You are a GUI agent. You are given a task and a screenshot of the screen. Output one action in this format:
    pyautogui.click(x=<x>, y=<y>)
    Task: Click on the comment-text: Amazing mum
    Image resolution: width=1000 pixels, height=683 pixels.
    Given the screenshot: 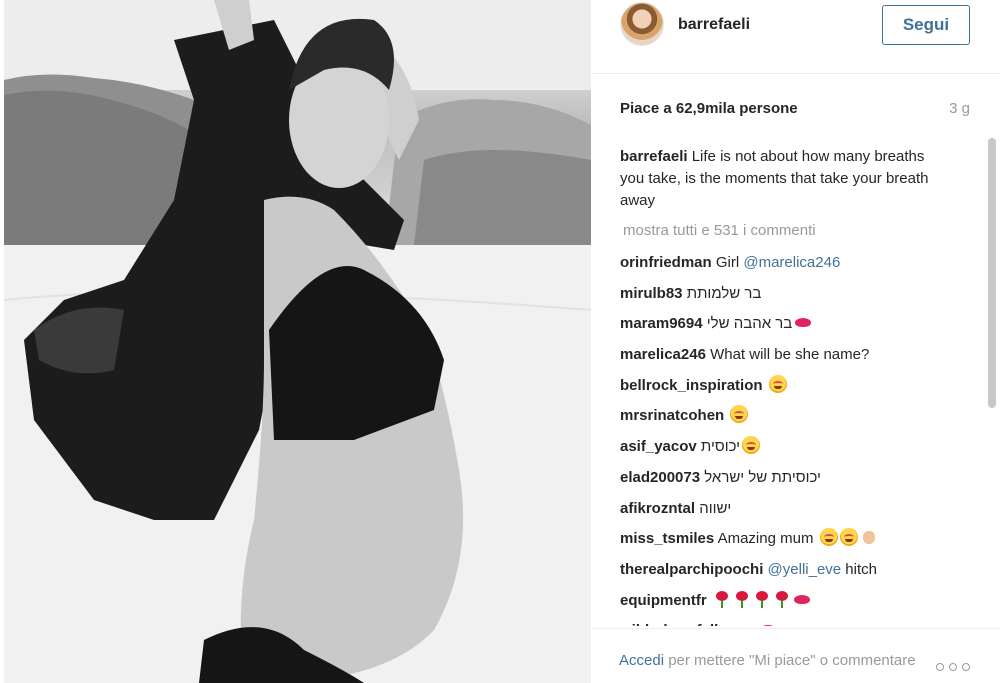 What is the action you would take?
    pyautogui.click(x=767, y=539)
    